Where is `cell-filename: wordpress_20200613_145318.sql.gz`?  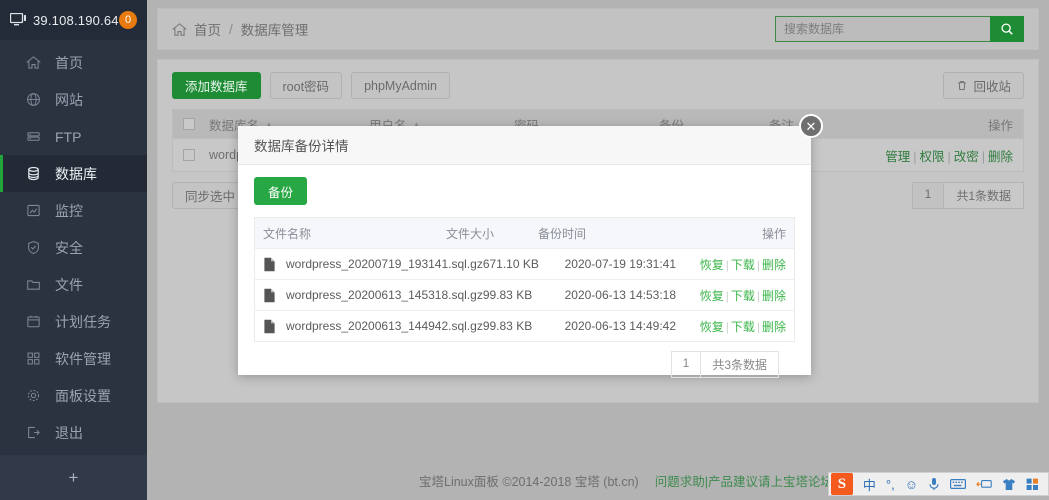
cell-filename: wordpress_20200613_145318.sql.gz is located at coordinates (373, 295).